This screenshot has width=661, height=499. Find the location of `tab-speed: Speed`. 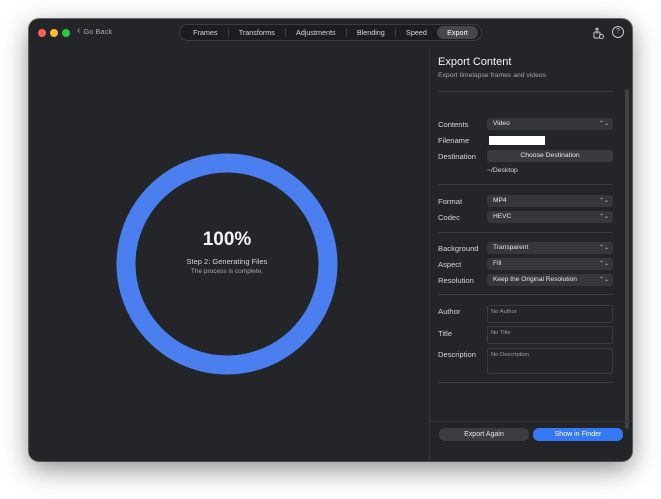

tab-speed: Speed is located at coordinates (416, 32).